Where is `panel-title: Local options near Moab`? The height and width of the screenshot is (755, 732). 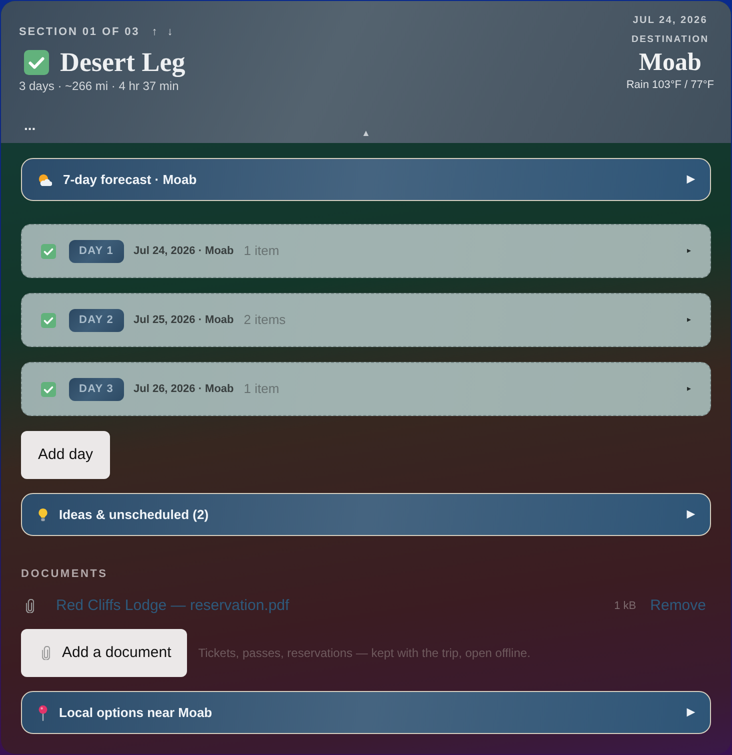
panel-title: Local options near Moab is located at coordinates (136, 713).